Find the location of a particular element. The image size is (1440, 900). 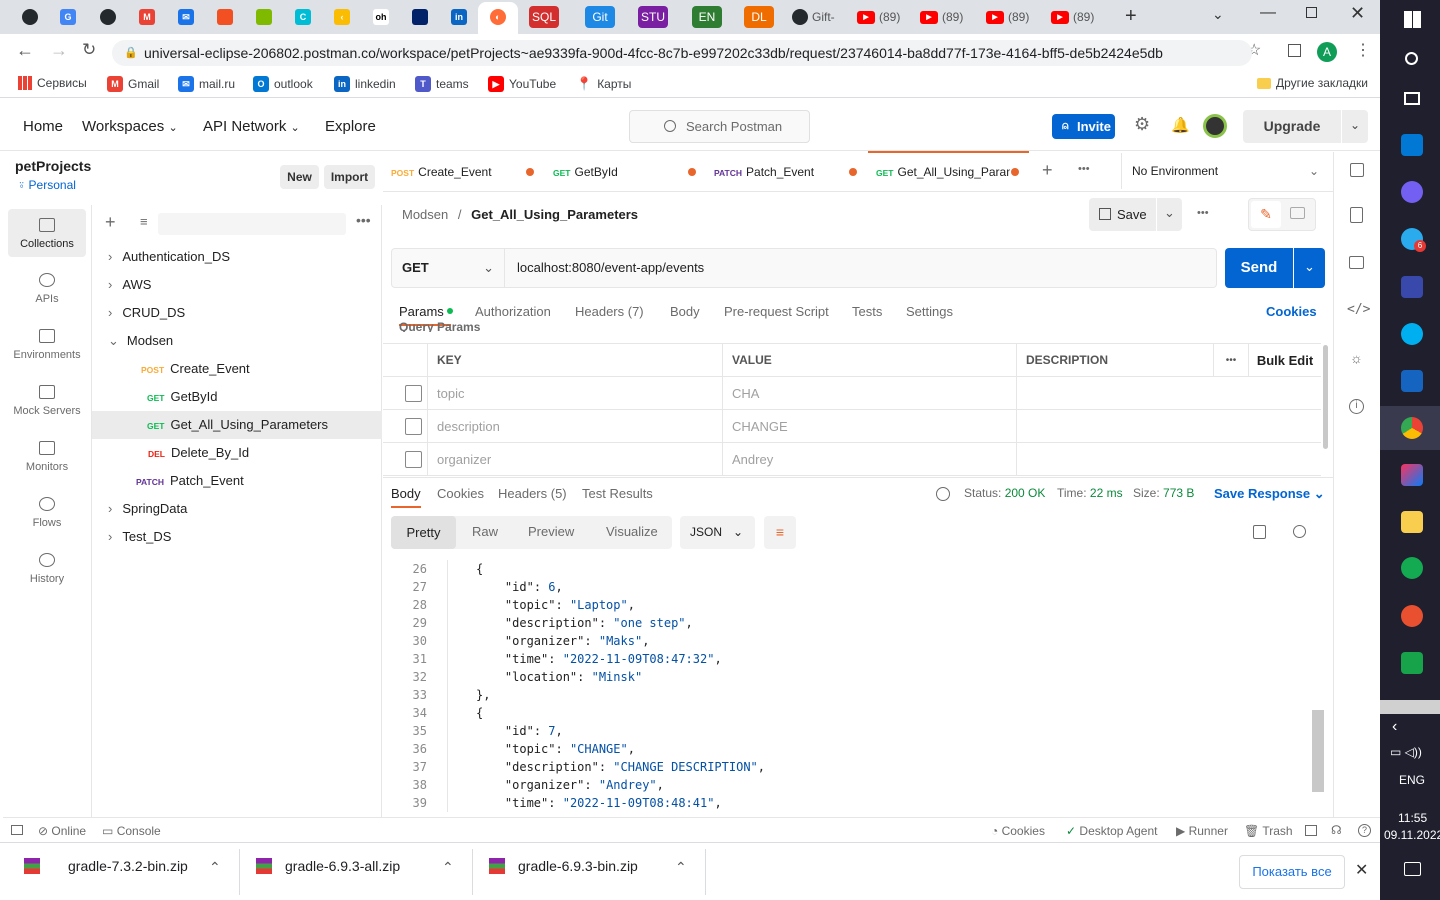

footer-trash: 🗑 Trash is located at coordinates (1268, 831).